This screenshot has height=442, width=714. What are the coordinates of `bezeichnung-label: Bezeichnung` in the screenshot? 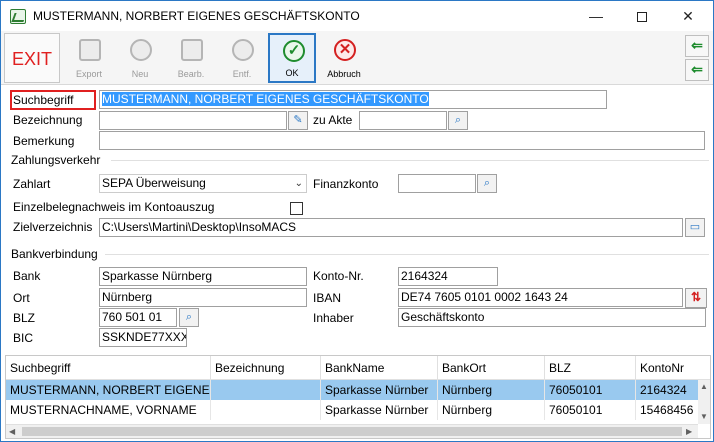 It's located at (48, 120).